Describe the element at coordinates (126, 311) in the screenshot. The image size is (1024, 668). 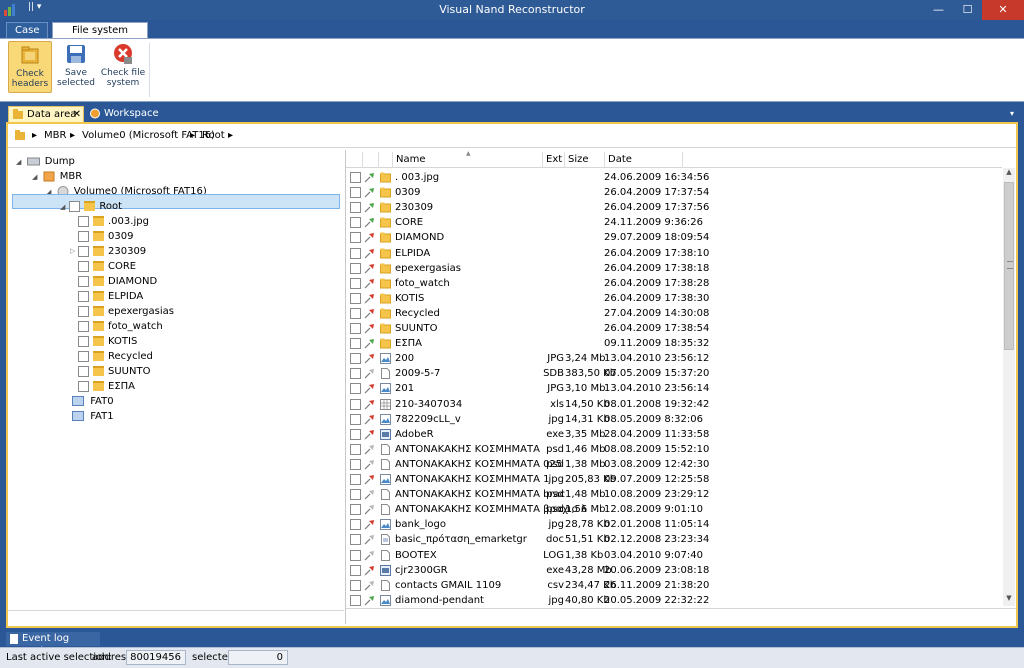
I see `tree-node-folder: epexergasias` at that location.